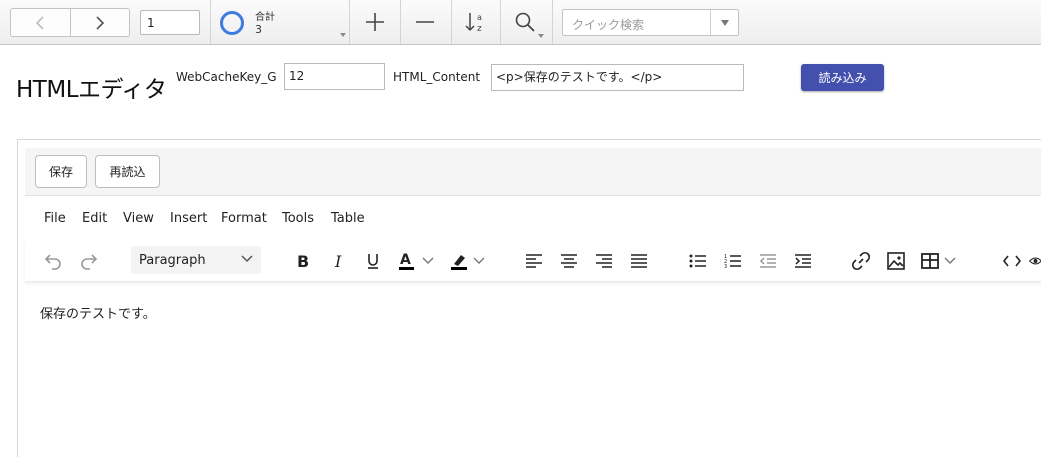  I want to click on block-format-select: Paragraph, so click(196, 260).